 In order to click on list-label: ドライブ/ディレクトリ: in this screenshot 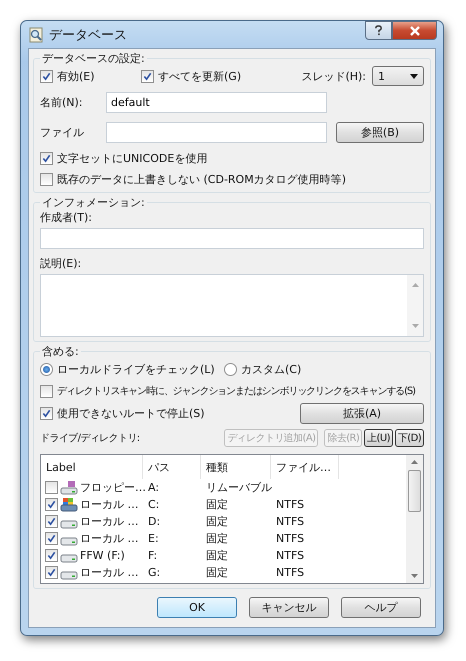, I will do `click(90, 438)`.